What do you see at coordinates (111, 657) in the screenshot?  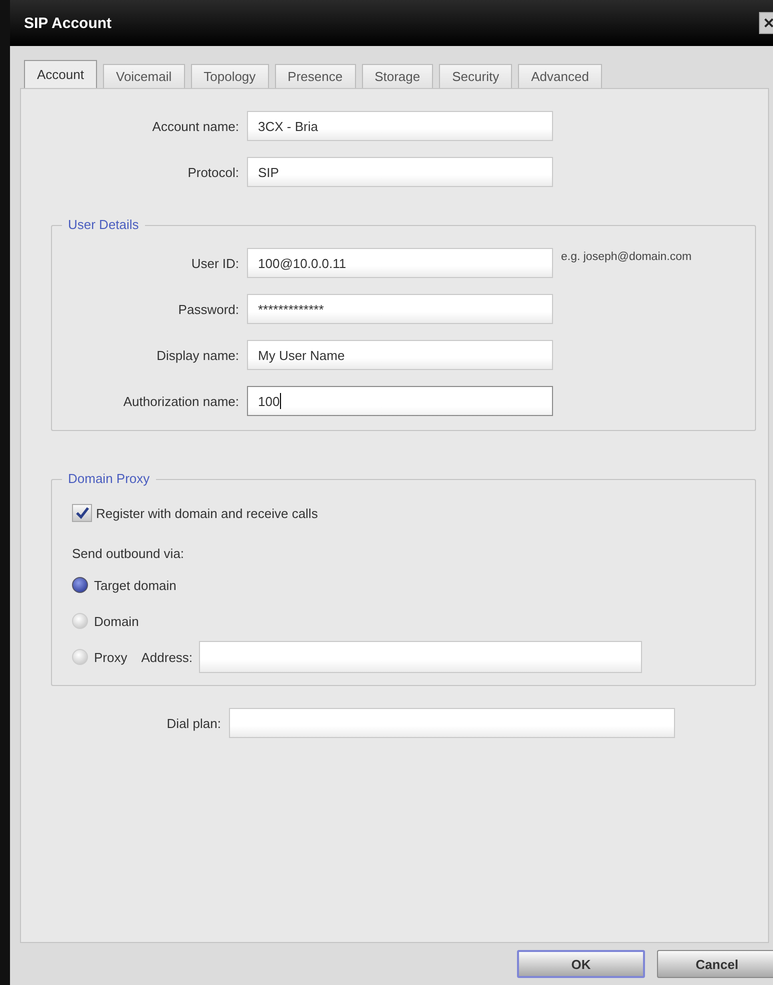 I see `radio-label: Proxy` at bounding box center [111, 657].